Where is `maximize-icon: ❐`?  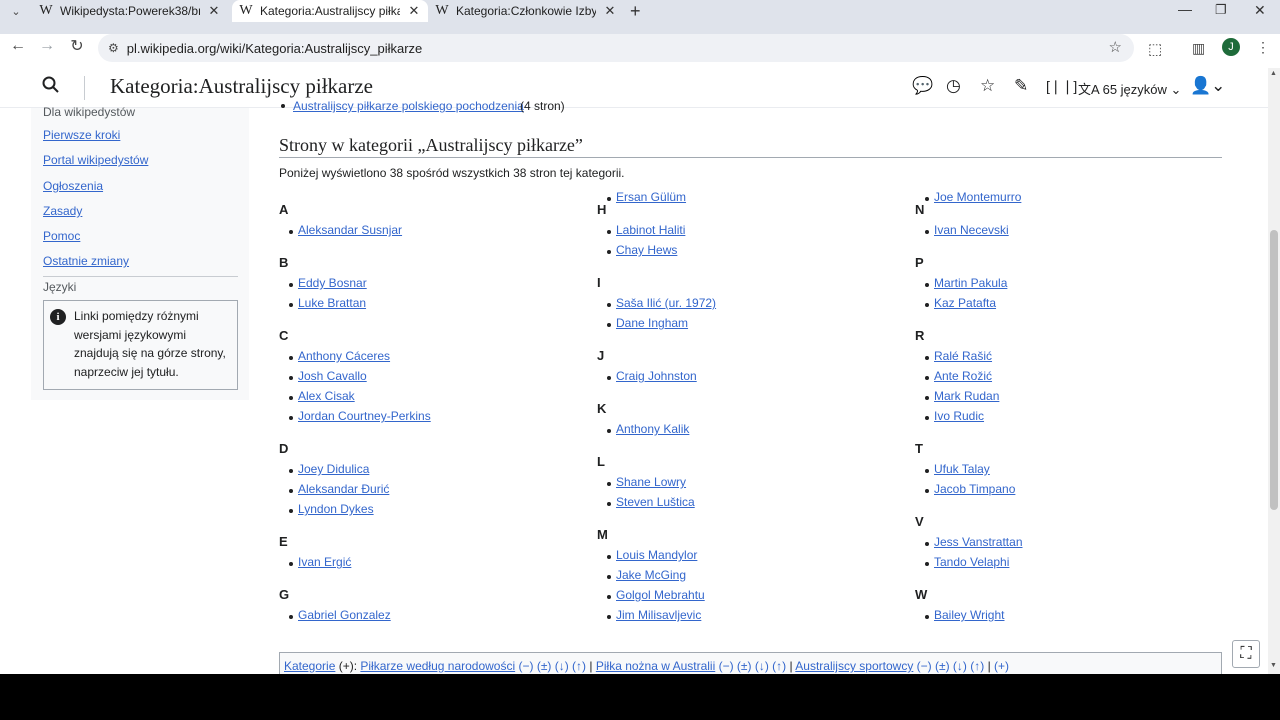
maximize-icon: ❐ is located at coordinates (1221, 10).